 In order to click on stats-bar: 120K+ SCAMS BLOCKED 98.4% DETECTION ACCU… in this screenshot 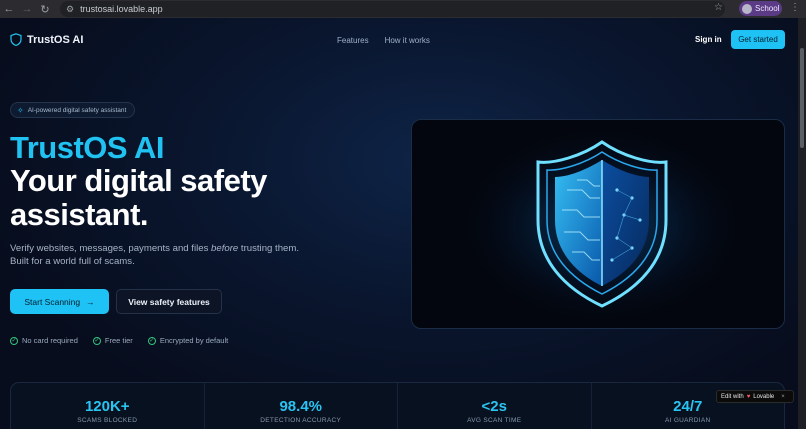, I will do `click(397, 405)`.